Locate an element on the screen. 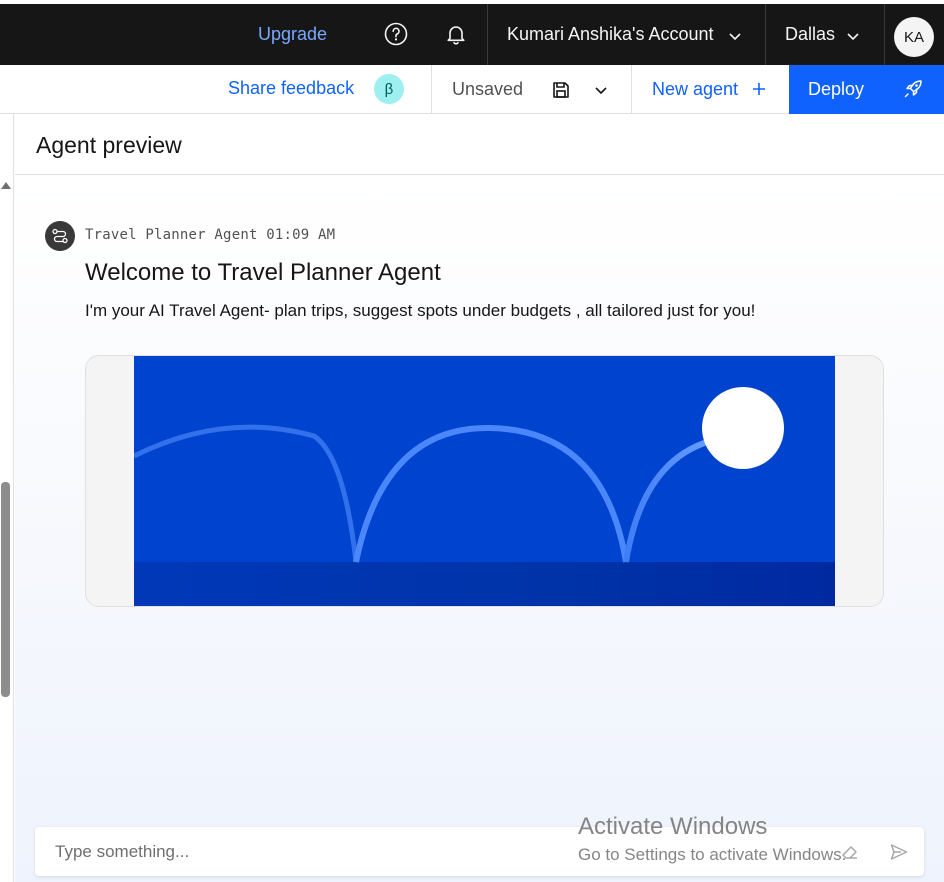 This screenshot has width=944, height=882. beta-badge: β is located at coordinates (389, 89).